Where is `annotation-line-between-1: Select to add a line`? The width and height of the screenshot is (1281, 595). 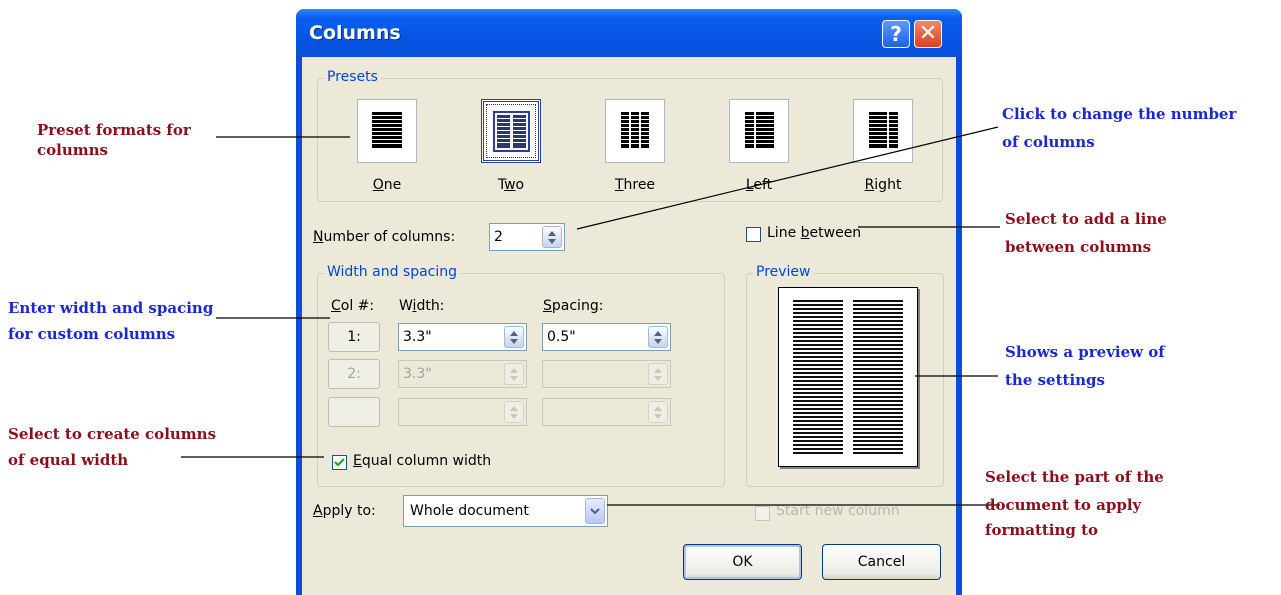
annotation-line-between-1: Select to add a line is located at coordinates (1086, 219).